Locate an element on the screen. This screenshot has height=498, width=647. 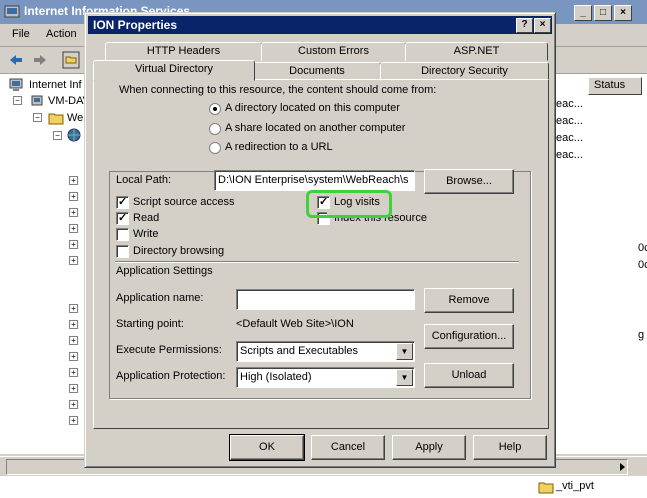
minimize-button: _ is located at coordinates (583, 13).